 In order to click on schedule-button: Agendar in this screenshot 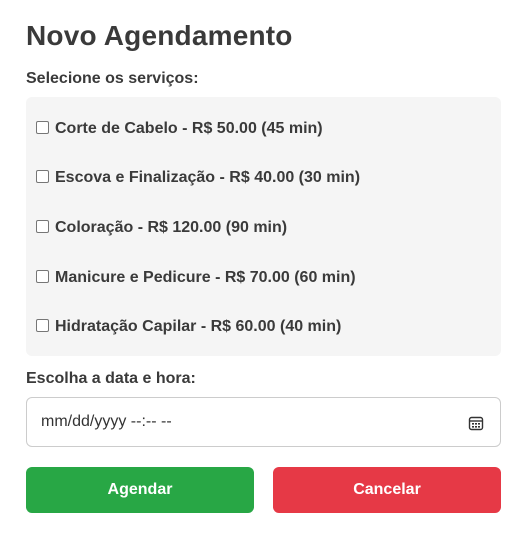, I will do `click(140, 490)`.